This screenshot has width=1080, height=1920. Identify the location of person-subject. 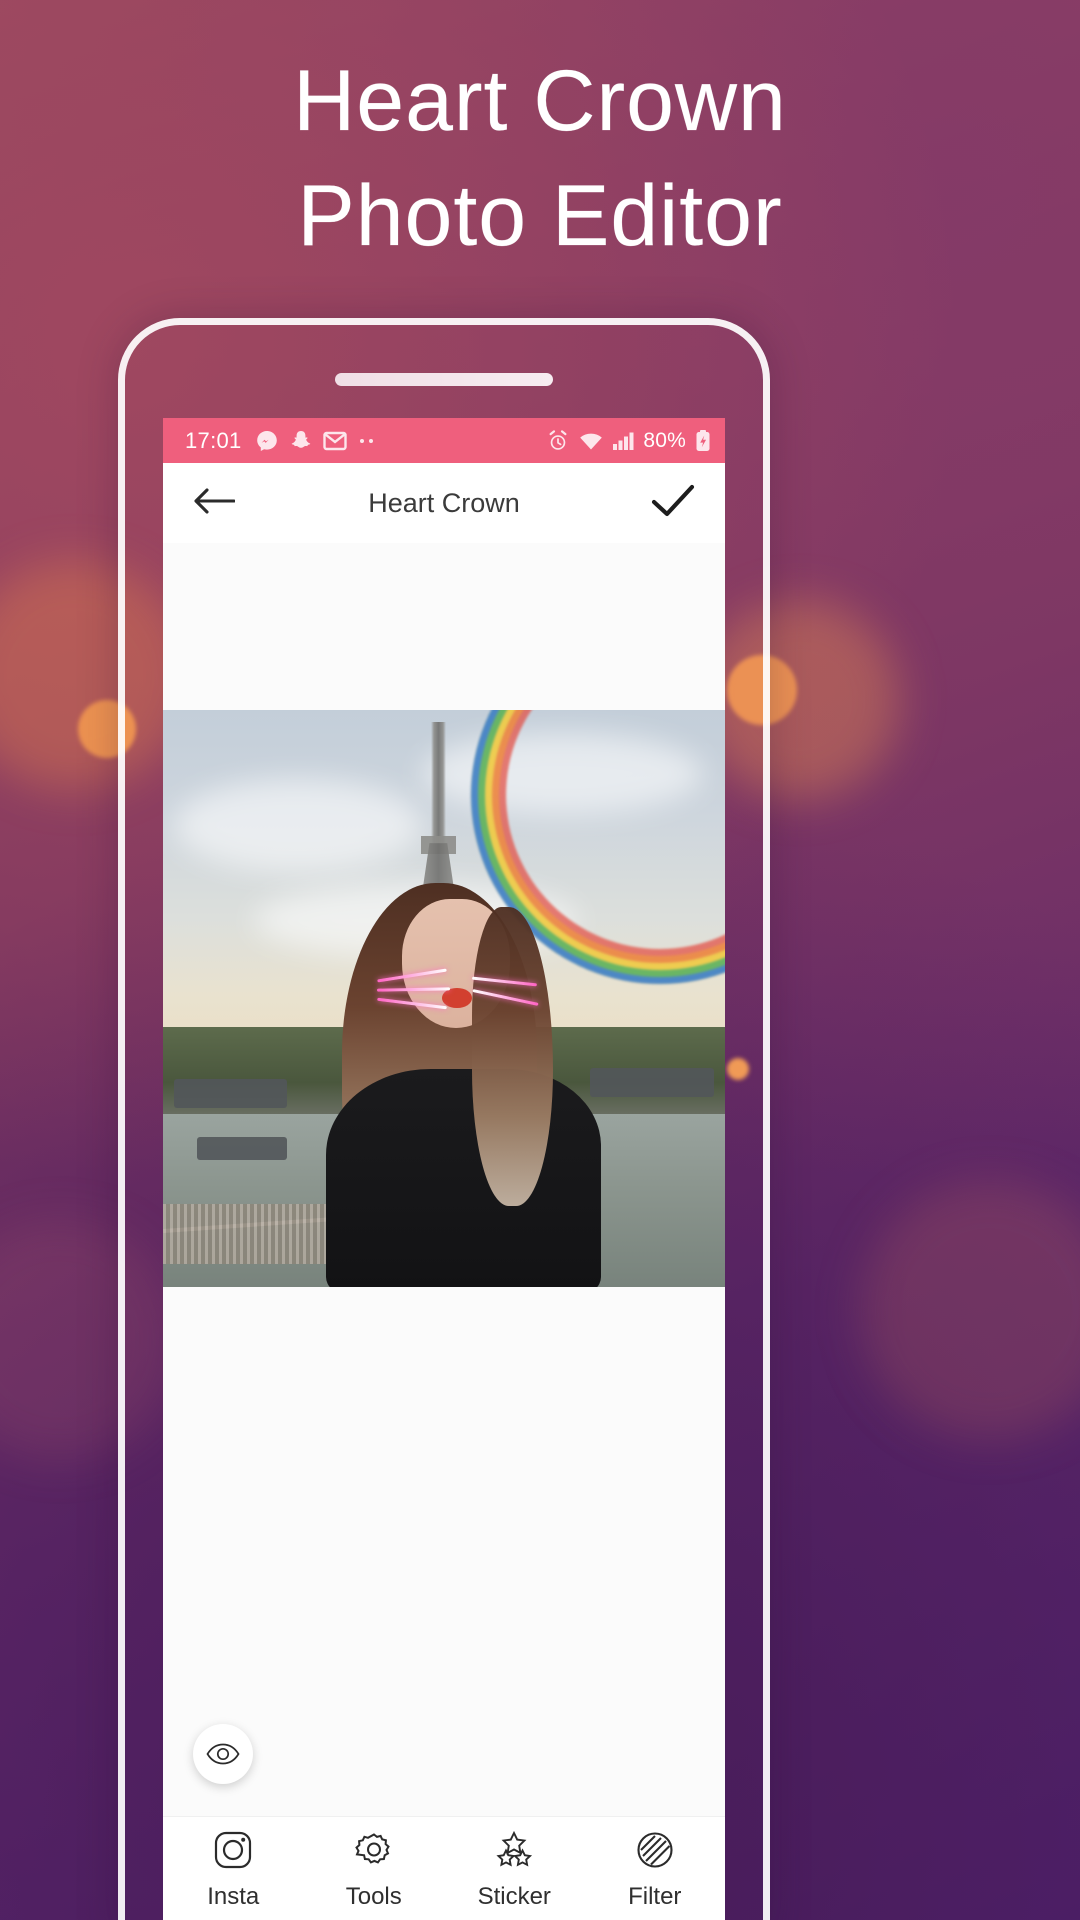
(464, 1085).